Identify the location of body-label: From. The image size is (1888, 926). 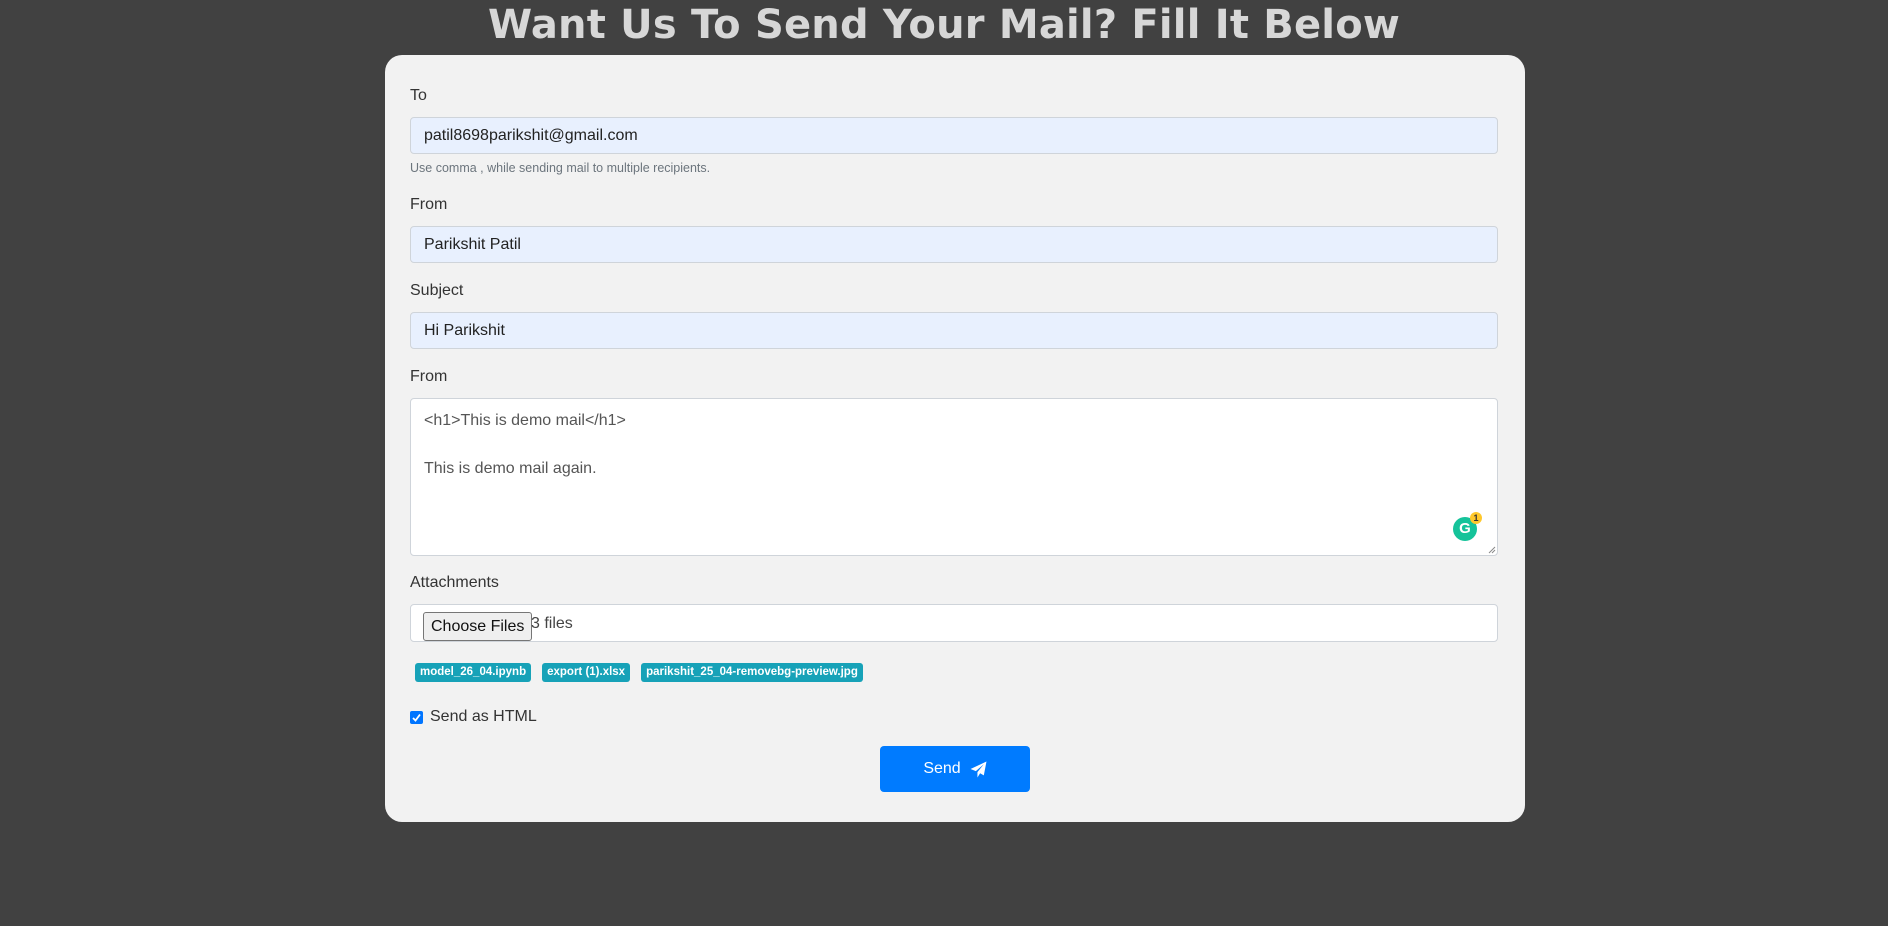
(429, 376).